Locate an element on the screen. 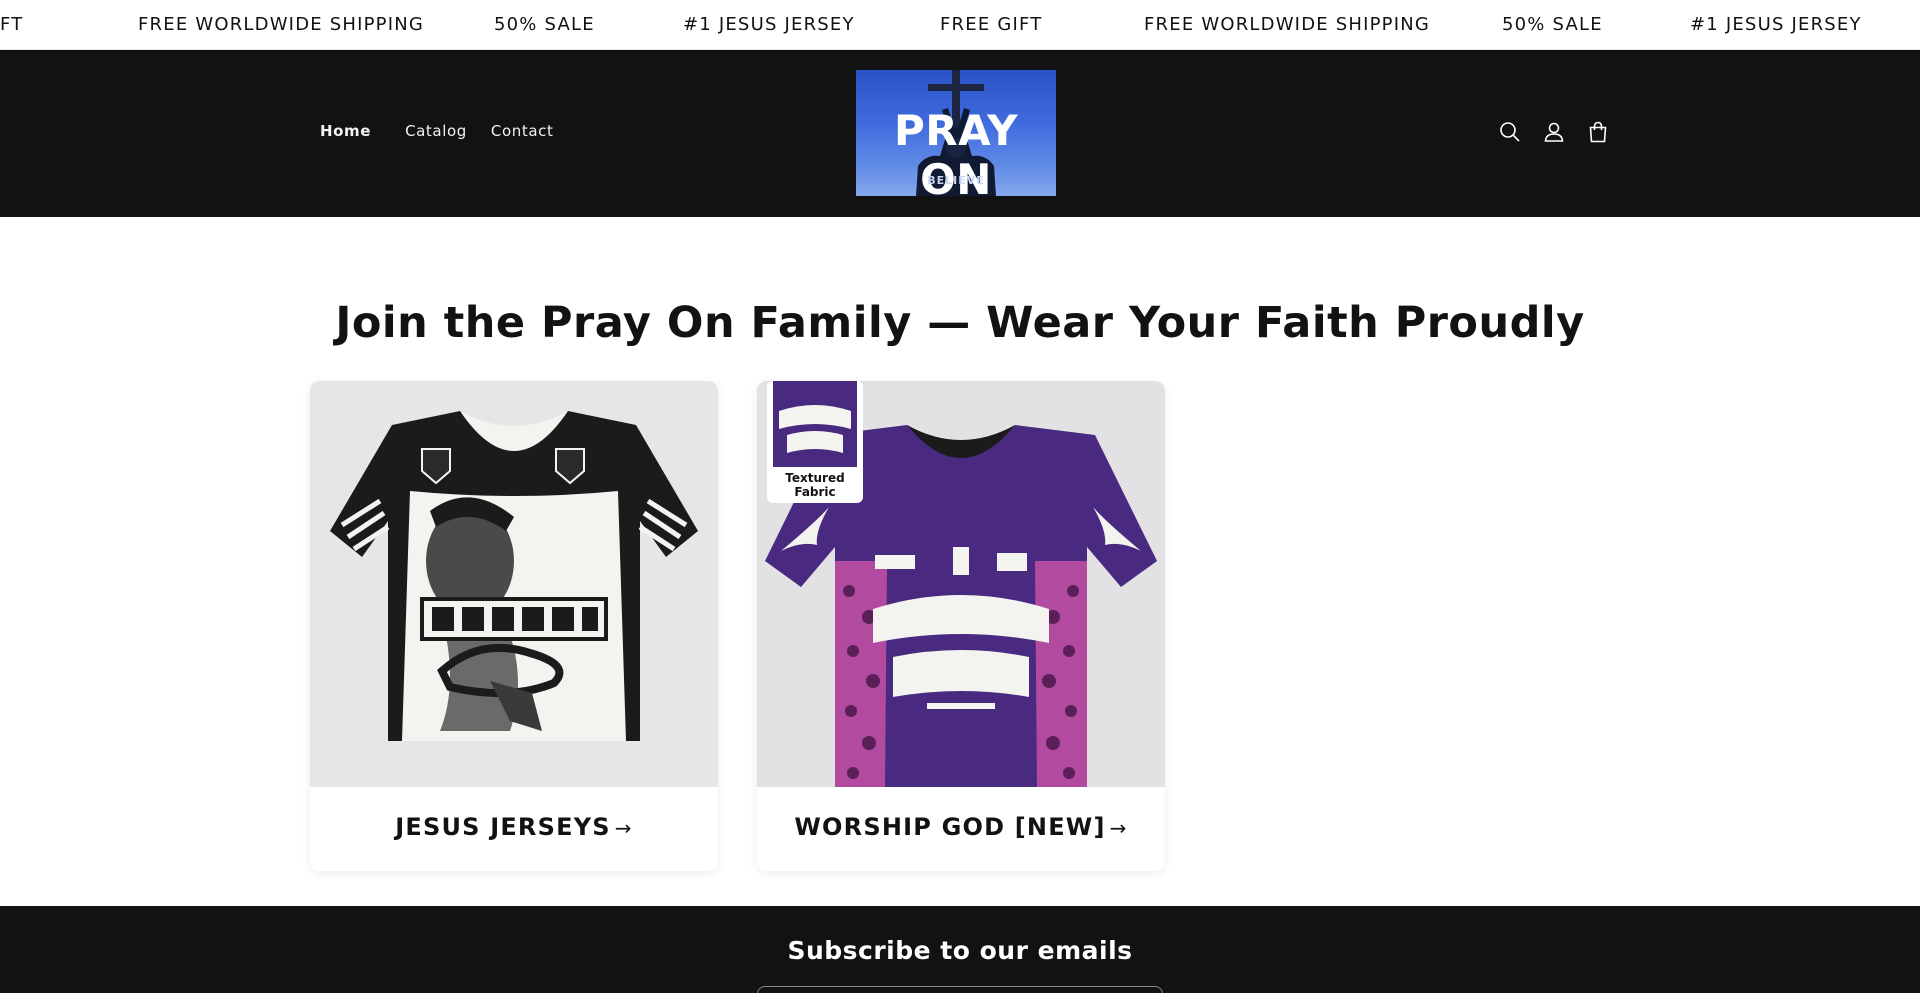 The image size is (1920, 993). cart-icon is located at coordinates (1598, 132).